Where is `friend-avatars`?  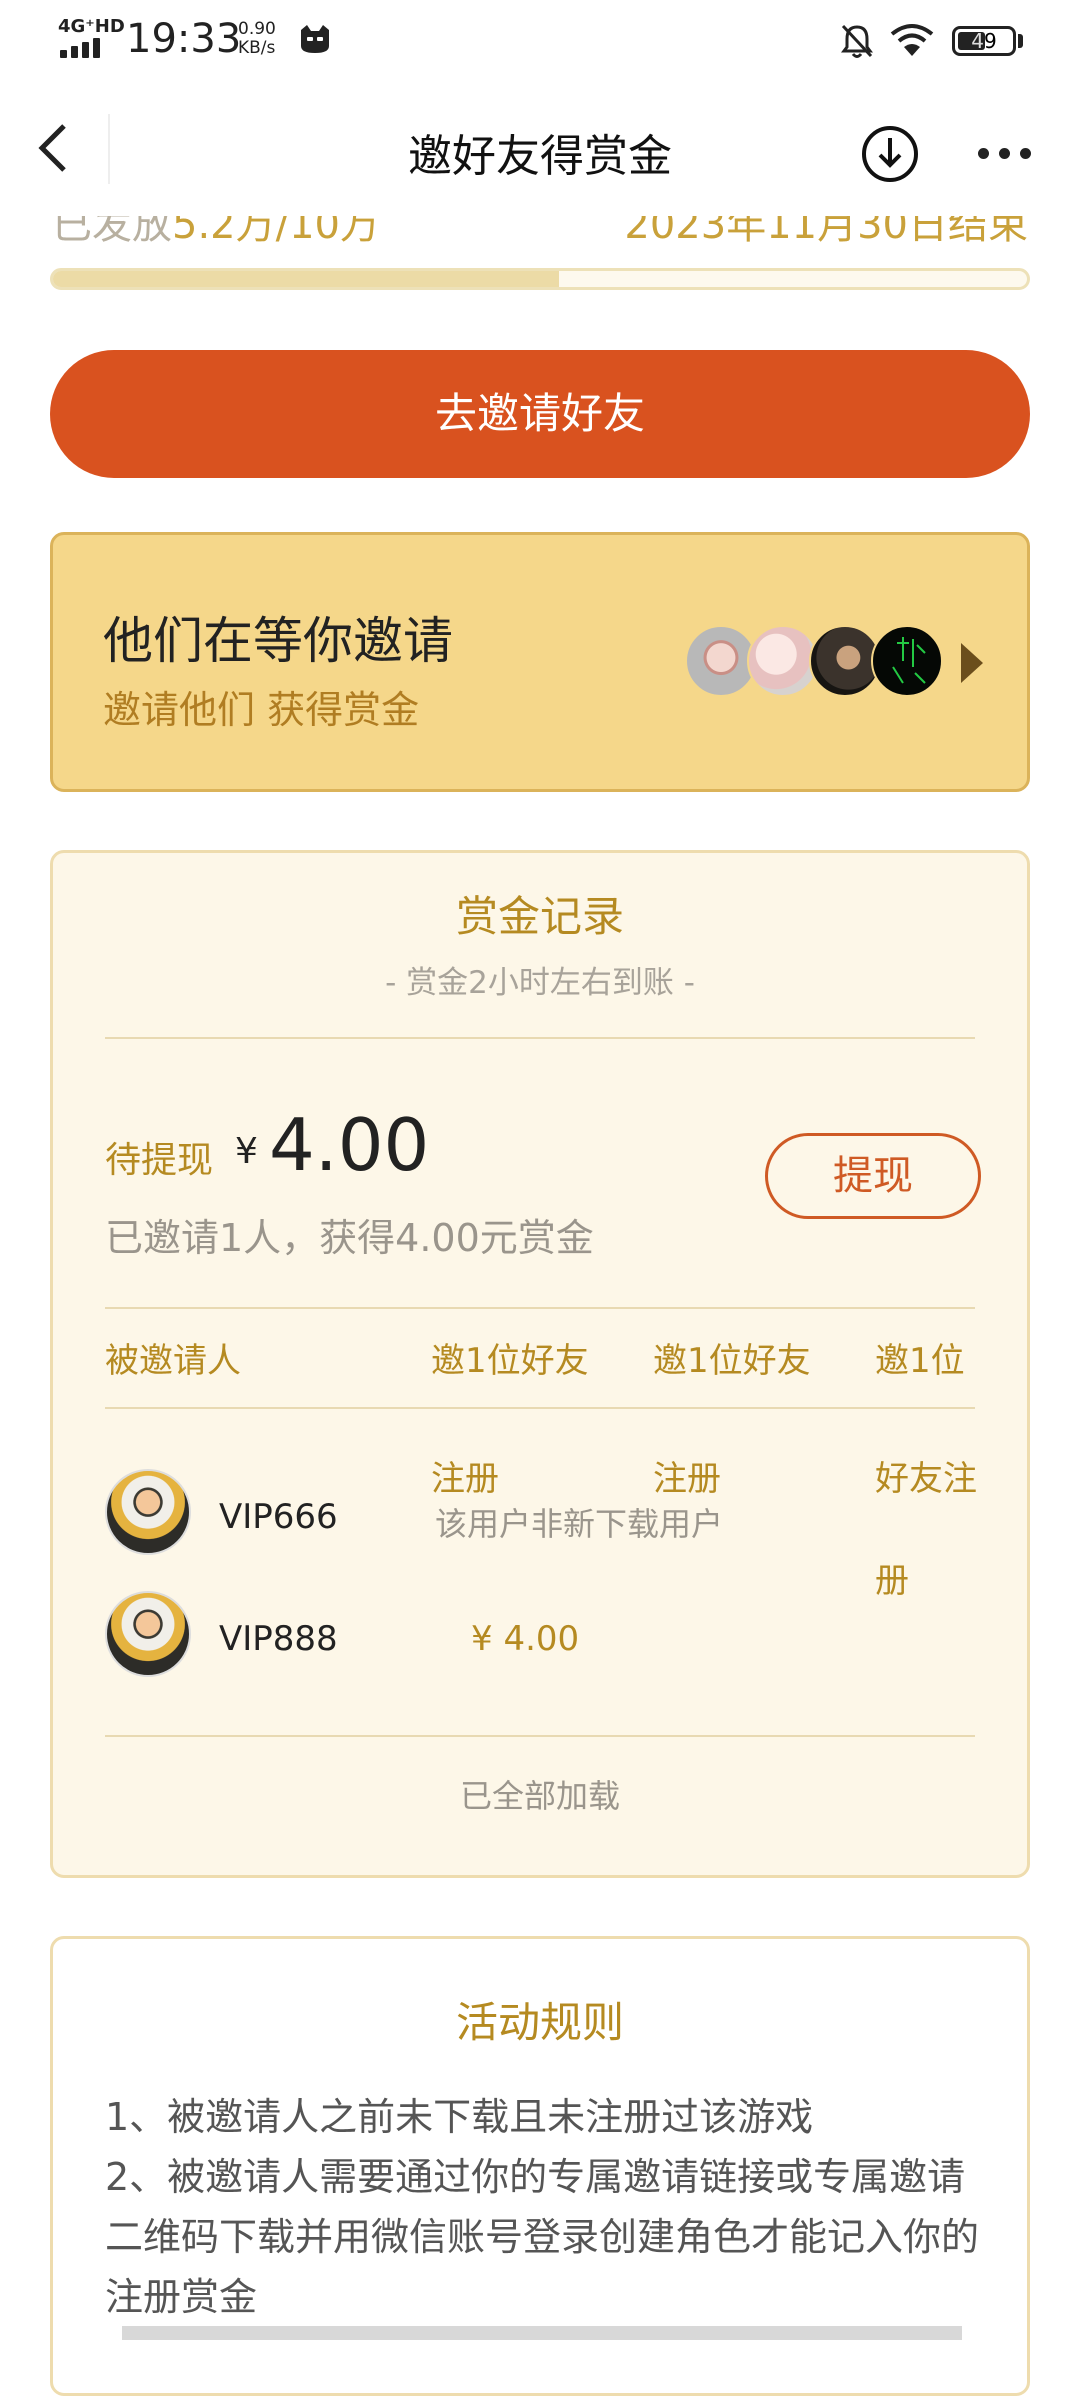
friend-avatars is located at coordinates (815, 663).